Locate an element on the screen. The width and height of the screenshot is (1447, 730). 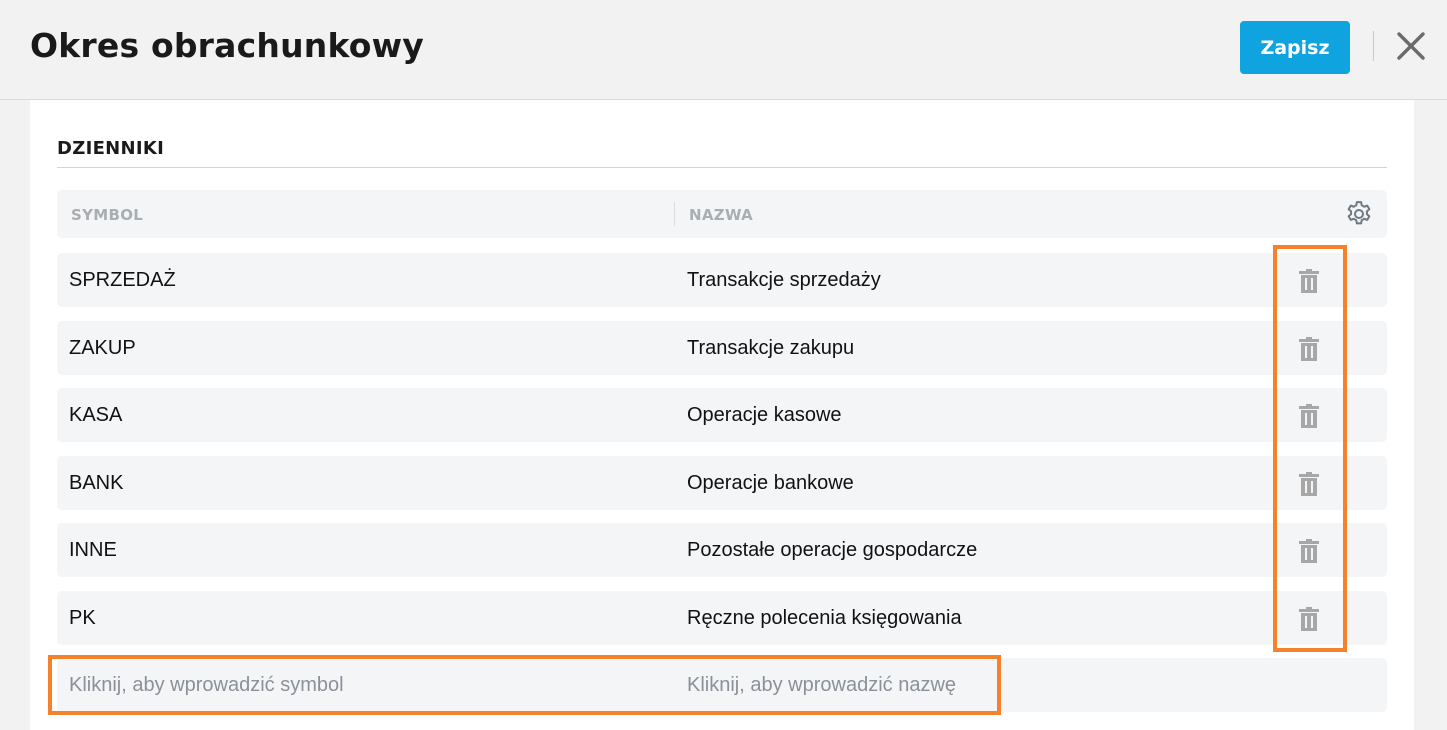
cell-nazwa: Transakcje zakupu is located at coordinates (770, 348).